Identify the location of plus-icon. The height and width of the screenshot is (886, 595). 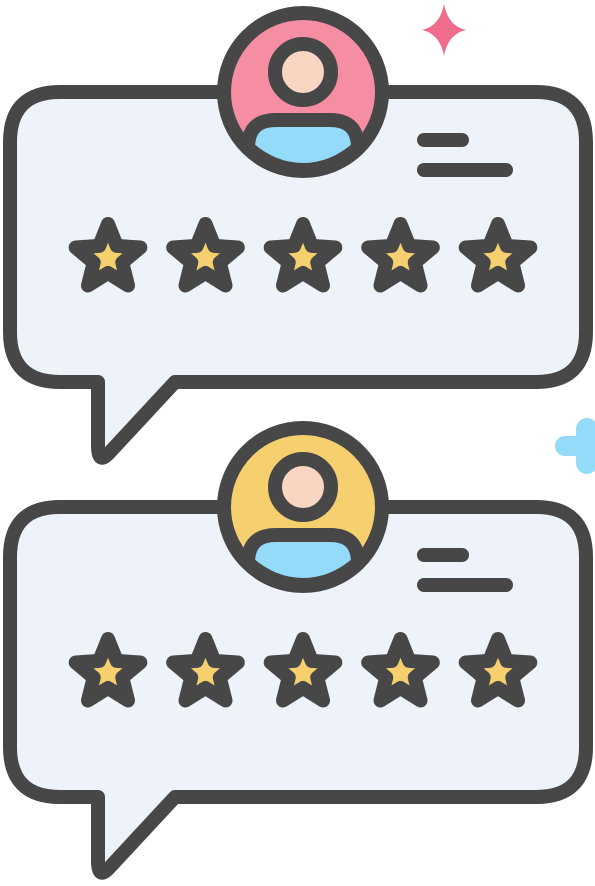
(575, 446).